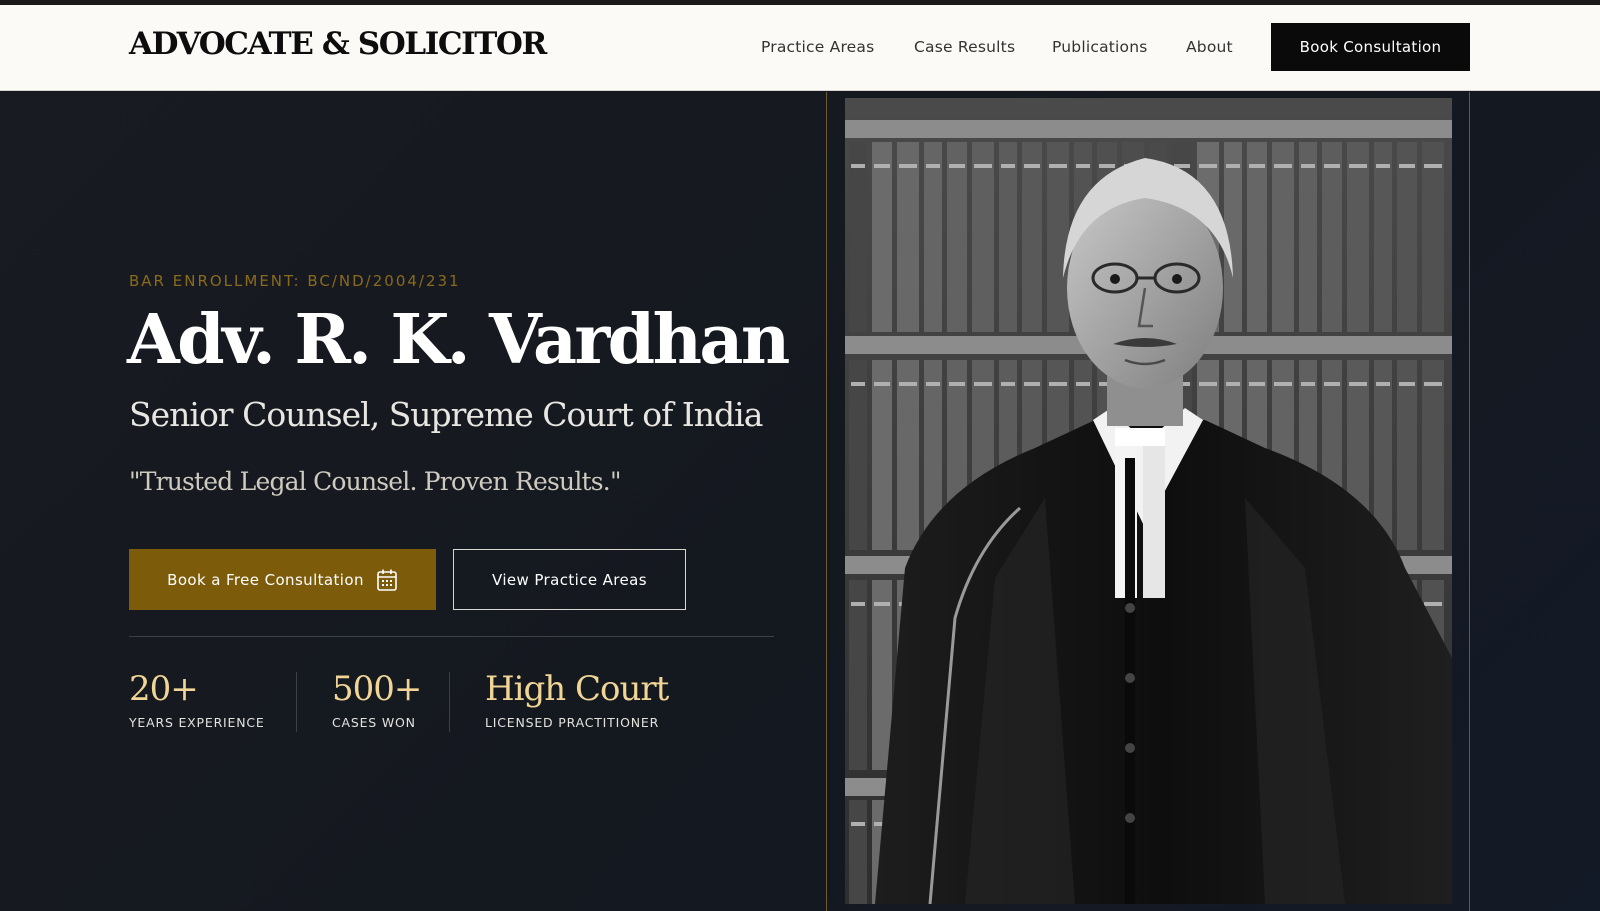 This screenshot has height=911, width=1600. I want to click on view-practice-areas-button: View Practice Areas, so click(569, 579).